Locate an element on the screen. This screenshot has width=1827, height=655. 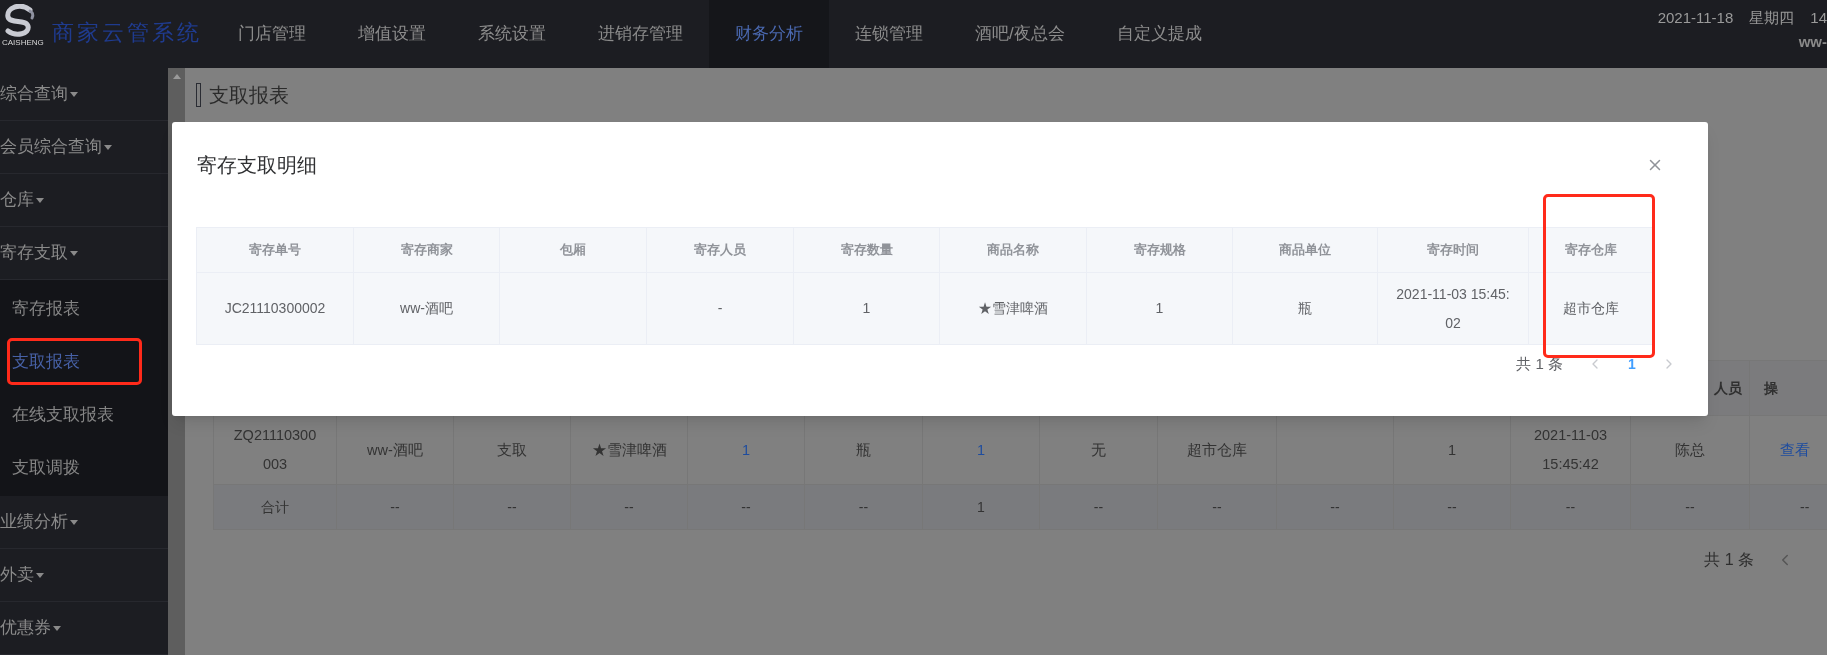
nav-tab: 财务分析 is located at coordinates (769, 34).